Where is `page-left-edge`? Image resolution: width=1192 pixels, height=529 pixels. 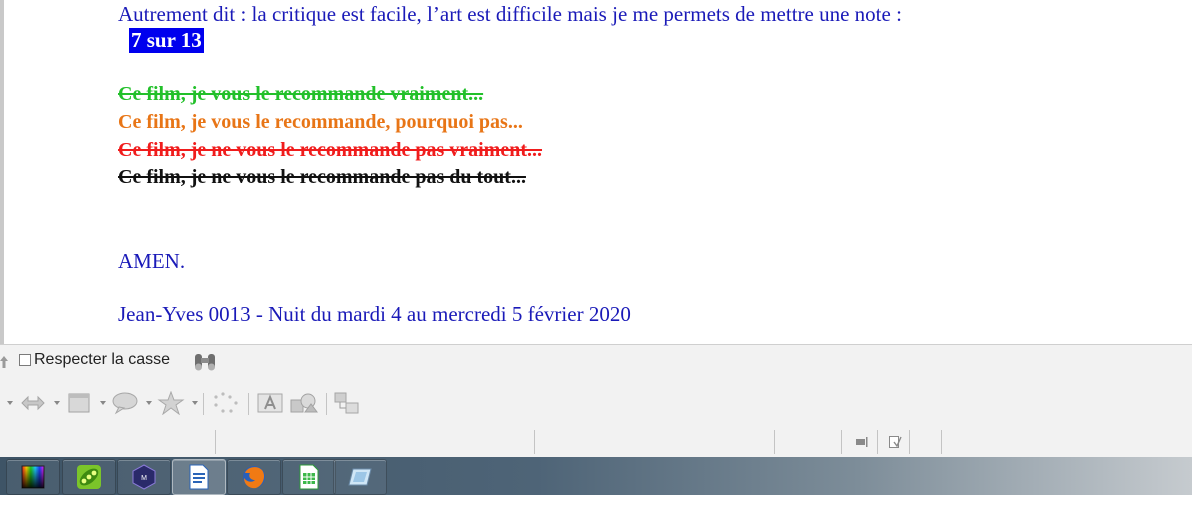 page-left-edge is located at coordinates (2, 172).